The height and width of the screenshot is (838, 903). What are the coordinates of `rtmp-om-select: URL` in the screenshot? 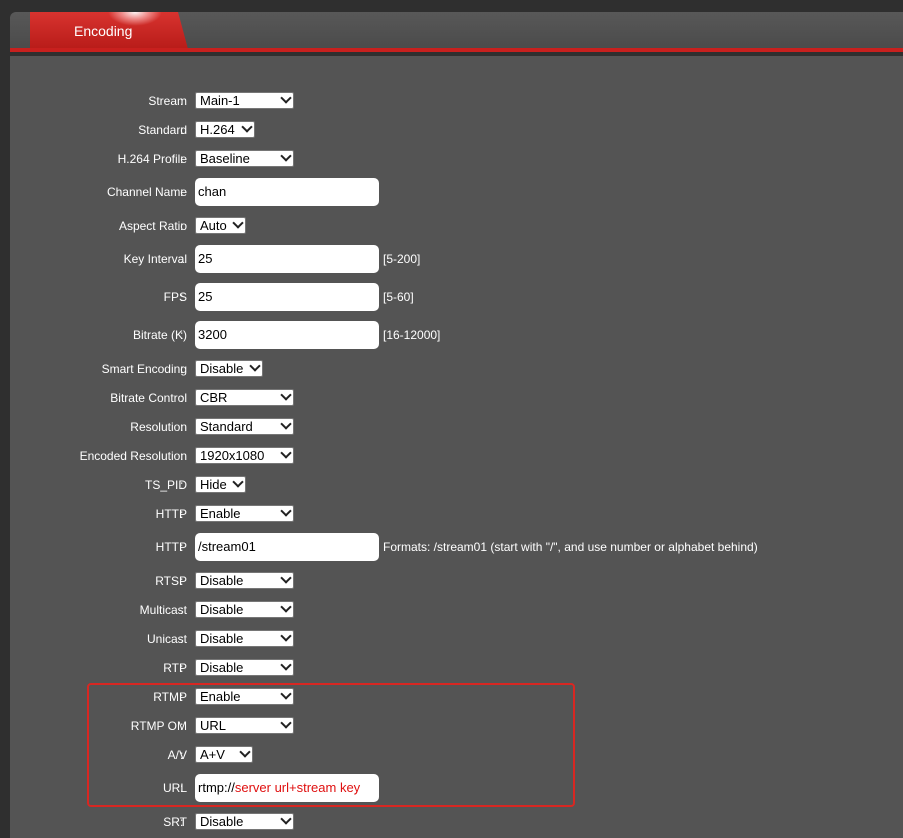 It's located at (244, 725).